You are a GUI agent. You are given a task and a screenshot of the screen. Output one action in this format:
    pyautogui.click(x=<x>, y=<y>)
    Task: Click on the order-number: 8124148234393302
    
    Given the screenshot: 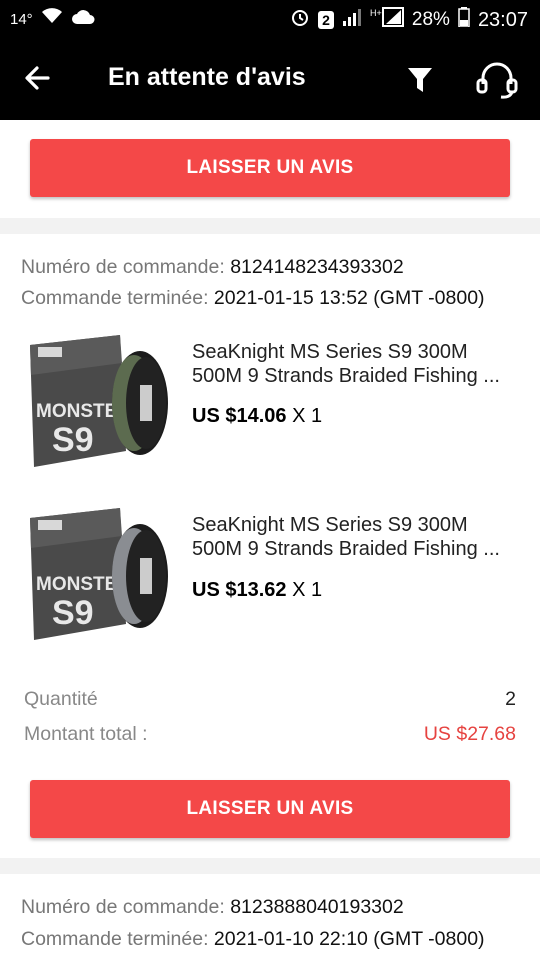 What is the action you would take?
    pyautogui.click(x=317, y=267)
    